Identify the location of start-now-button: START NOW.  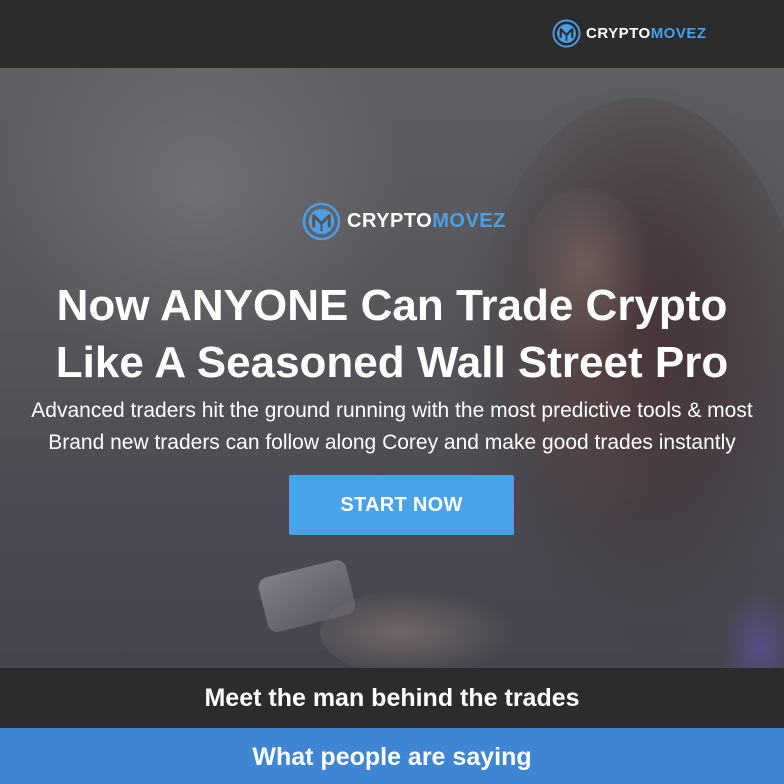
(401, 505).